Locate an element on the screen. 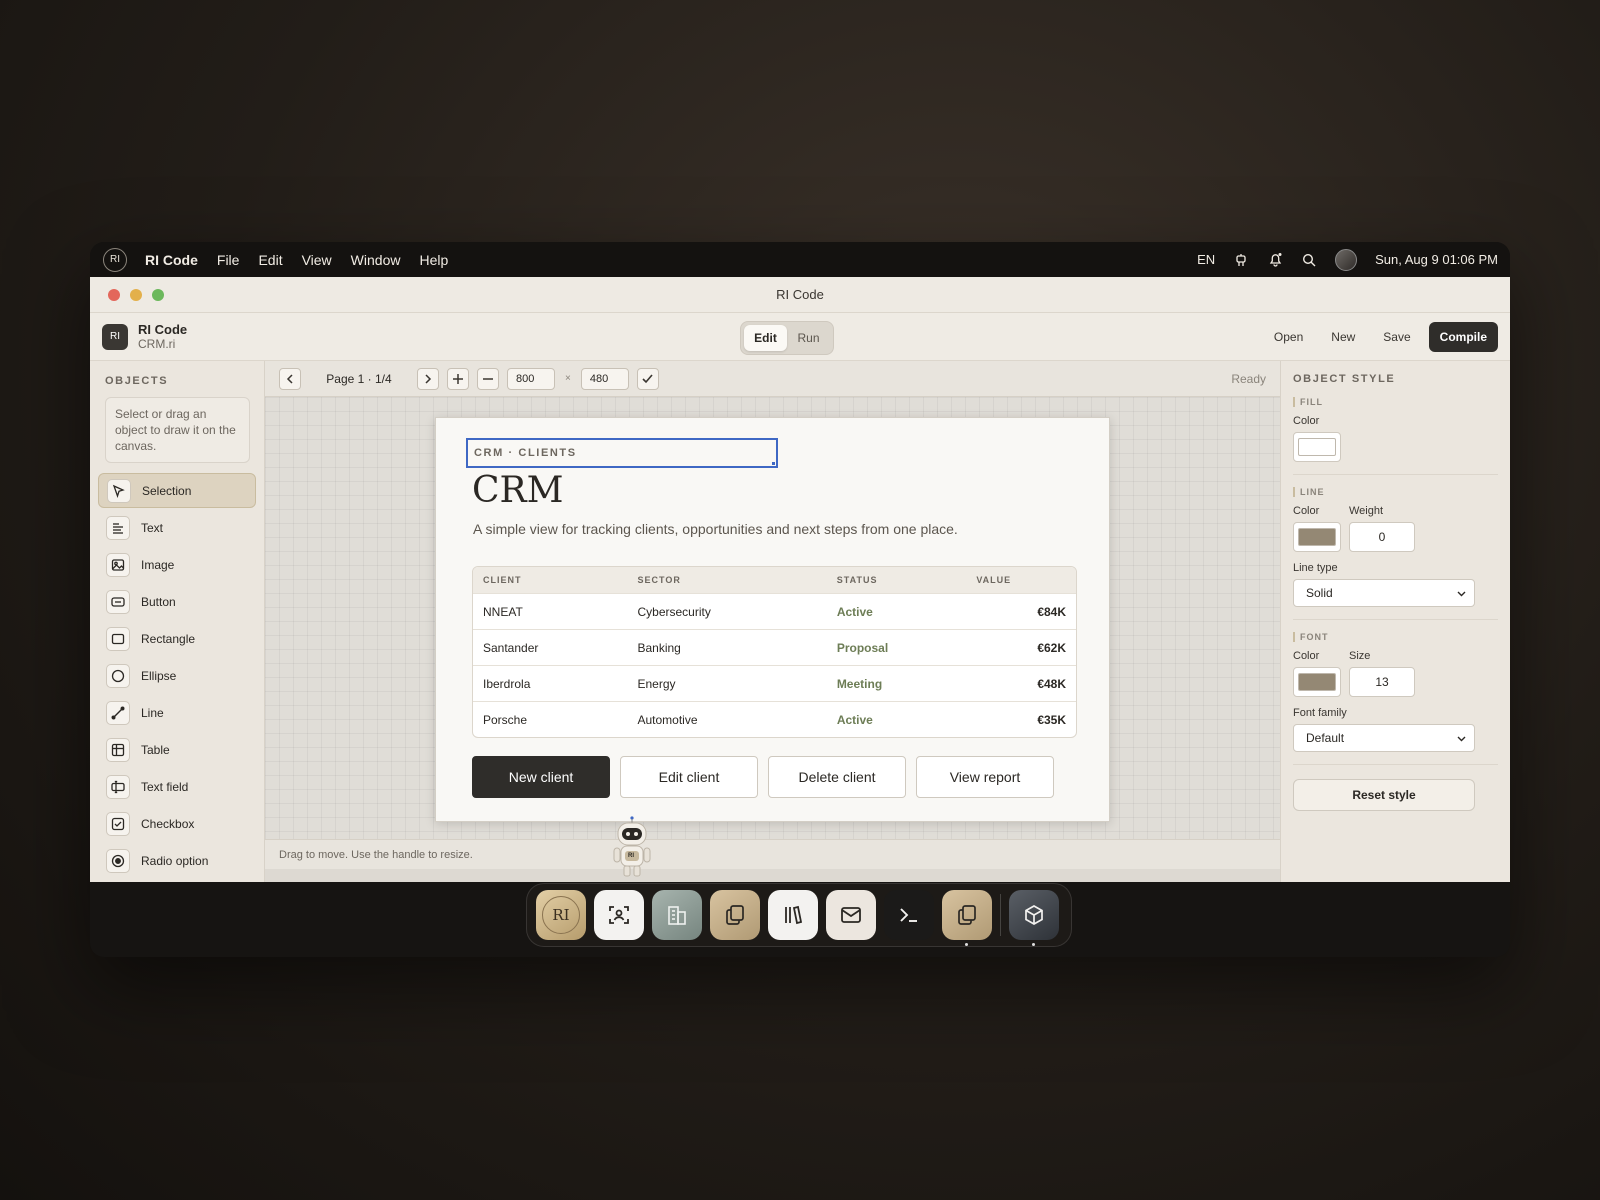  compile-button: Compile is located at coordinates (1463, 336).